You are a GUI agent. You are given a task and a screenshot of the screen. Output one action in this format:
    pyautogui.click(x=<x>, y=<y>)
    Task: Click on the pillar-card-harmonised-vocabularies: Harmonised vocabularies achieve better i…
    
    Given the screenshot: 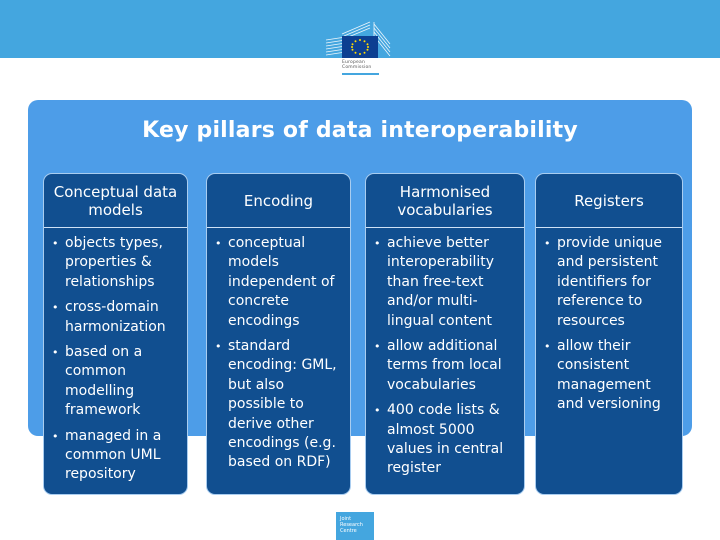 What is the action you would take?
    pyautogui.click(x=445, y=334)
    